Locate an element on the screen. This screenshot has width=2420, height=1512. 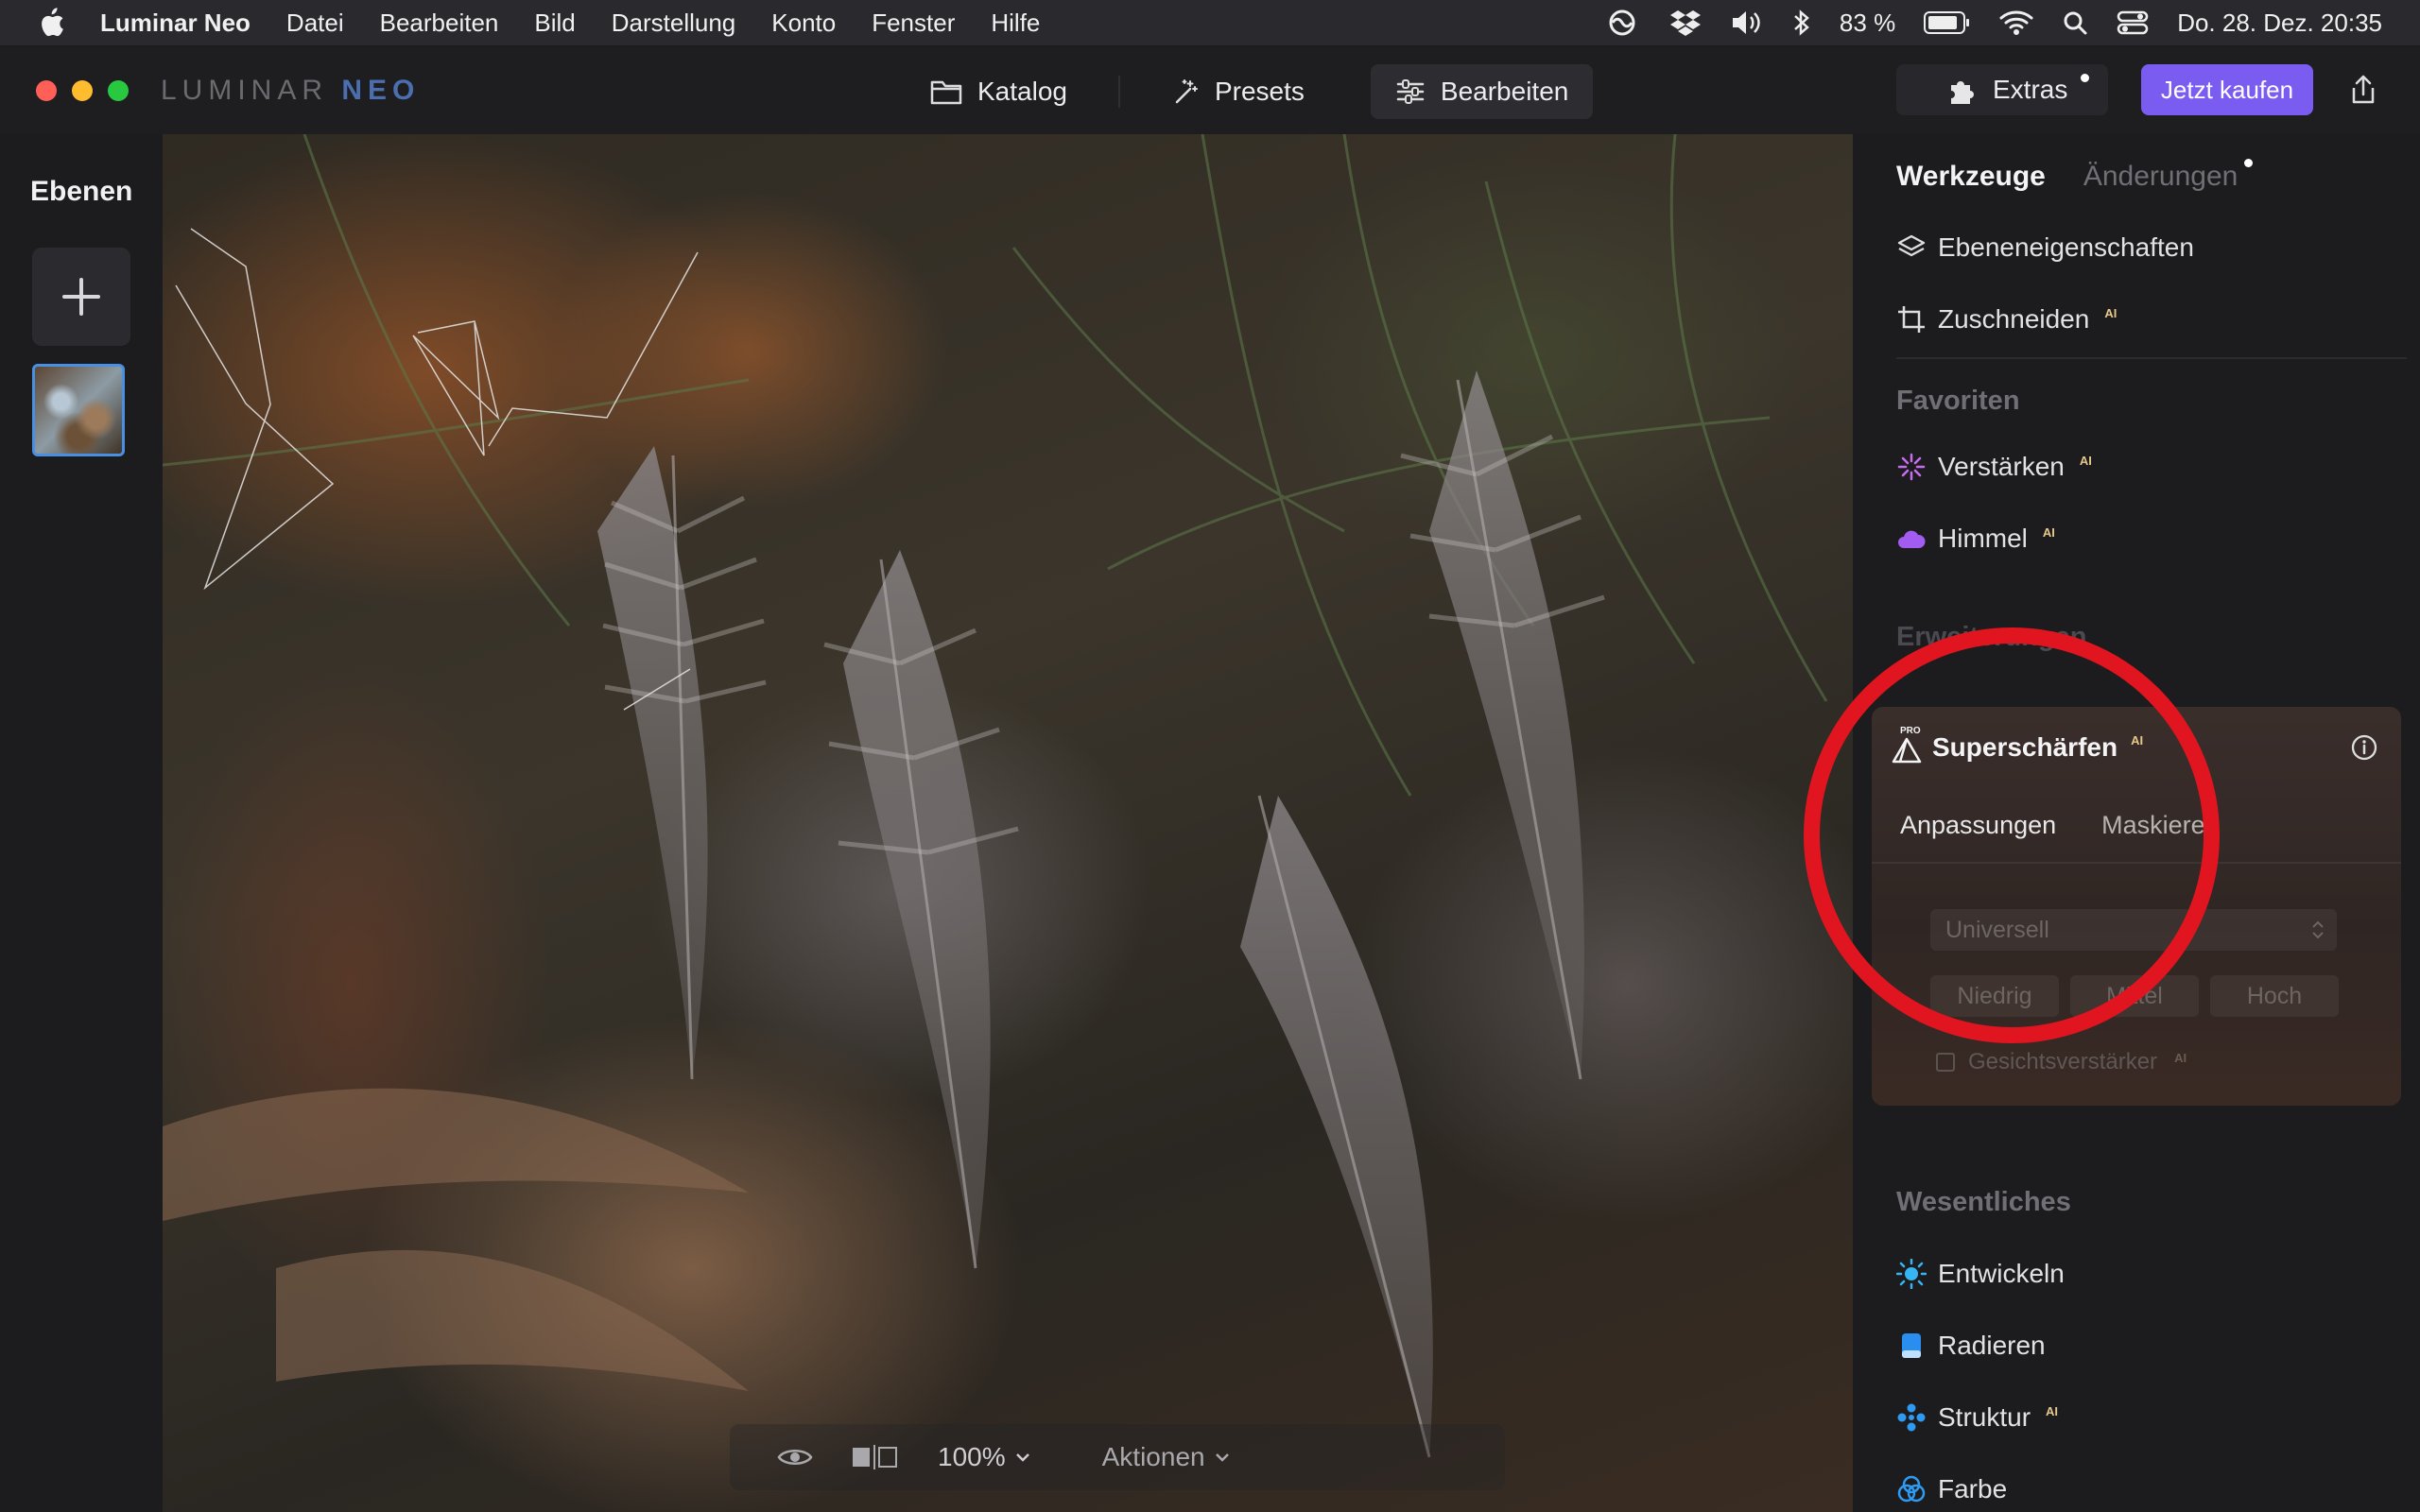
updown-chevron-icon is located at coordinates (2318, 929).